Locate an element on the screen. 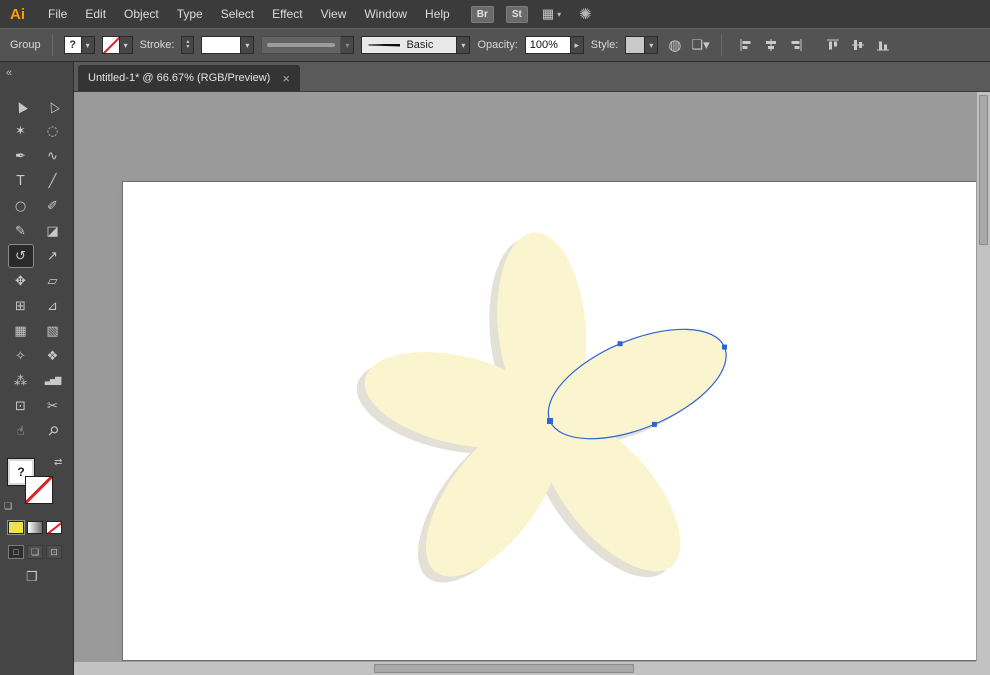 This screenshot has height=675, width=990. blend-tool-icon: ❖ is located at coordinates (52, 356).